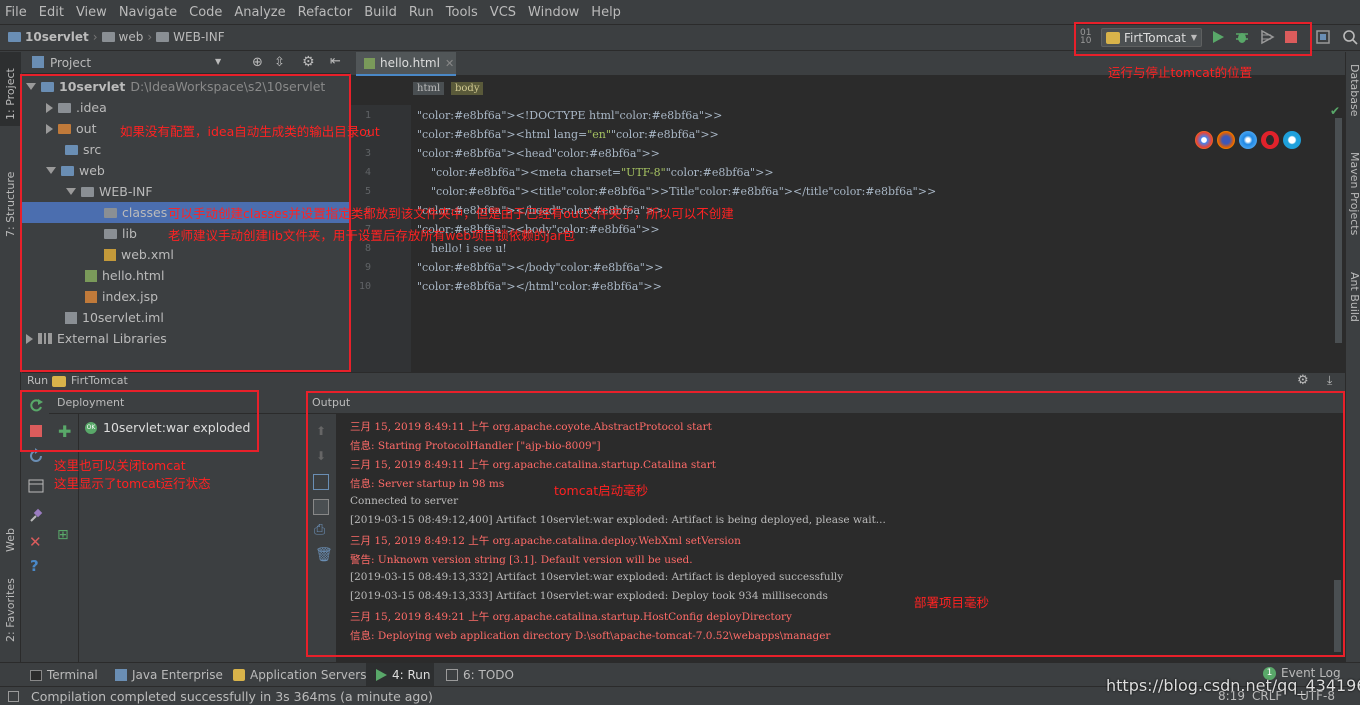 The width and height of the screenshot is (1360, 705). Describe the element at coordinates (488, 675) in the screenshot. I see `tab-label: 6: TODO` at that location.